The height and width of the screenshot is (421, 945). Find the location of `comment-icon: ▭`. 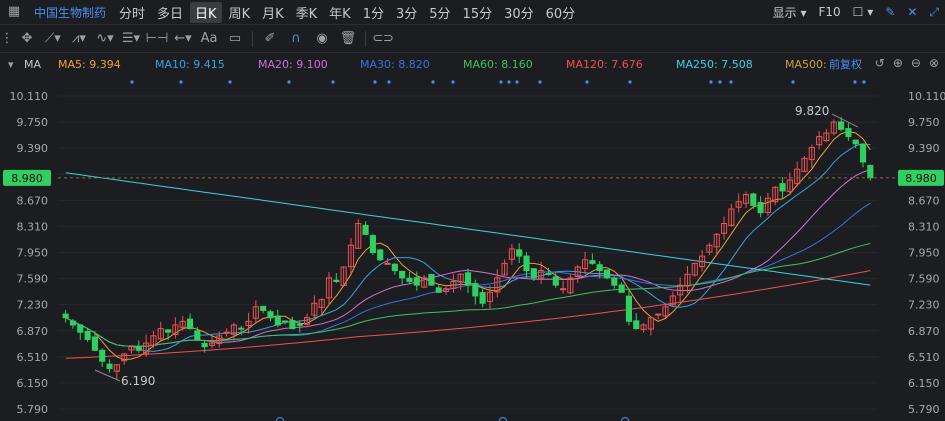

comment-icon: ▭ is located at coordinates (235, 38).